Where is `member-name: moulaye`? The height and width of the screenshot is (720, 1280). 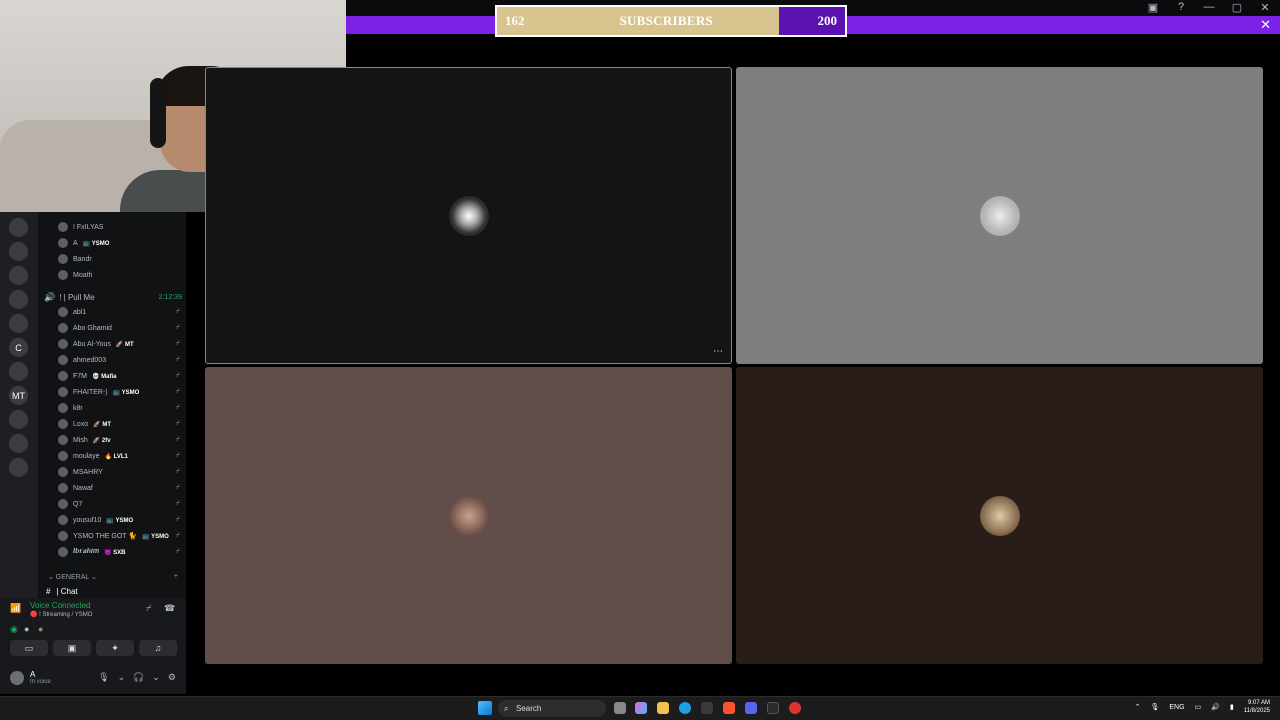
member-name: moulaye is located at coordinates (86, 456).